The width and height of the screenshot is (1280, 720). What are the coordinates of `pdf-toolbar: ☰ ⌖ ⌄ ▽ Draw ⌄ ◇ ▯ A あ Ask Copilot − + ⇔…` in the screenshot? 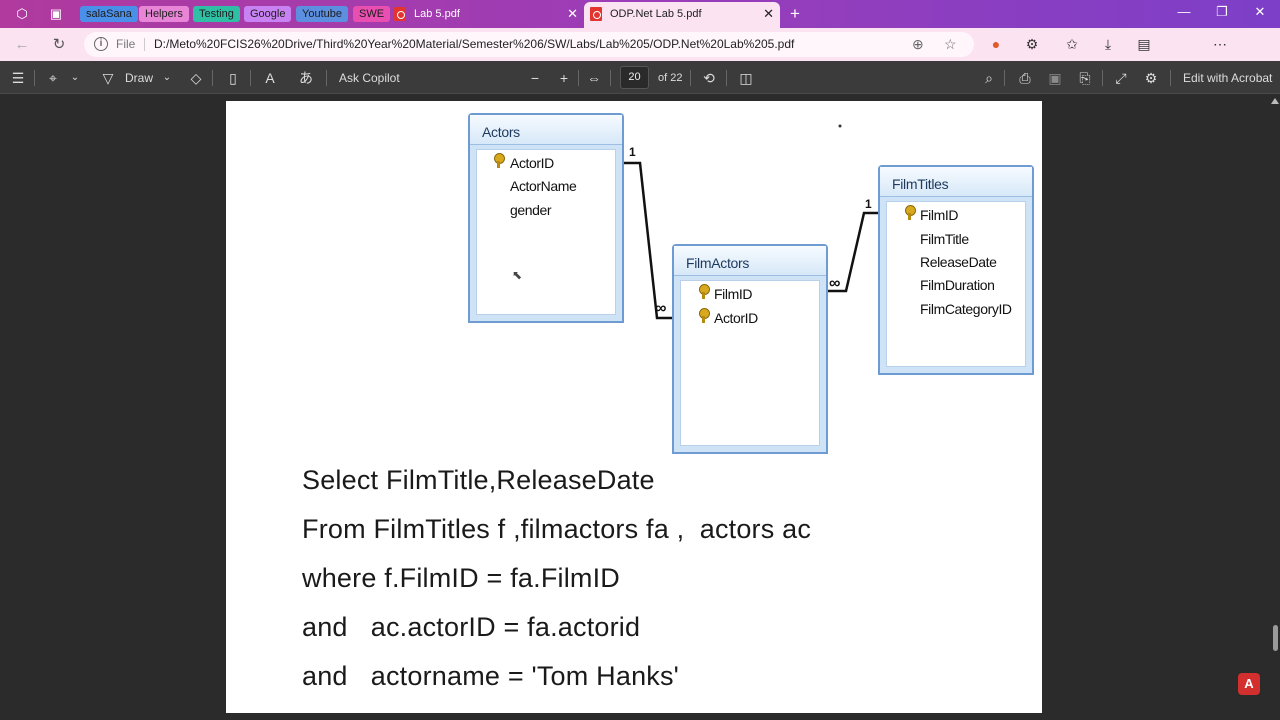 It's located at (640, 77).